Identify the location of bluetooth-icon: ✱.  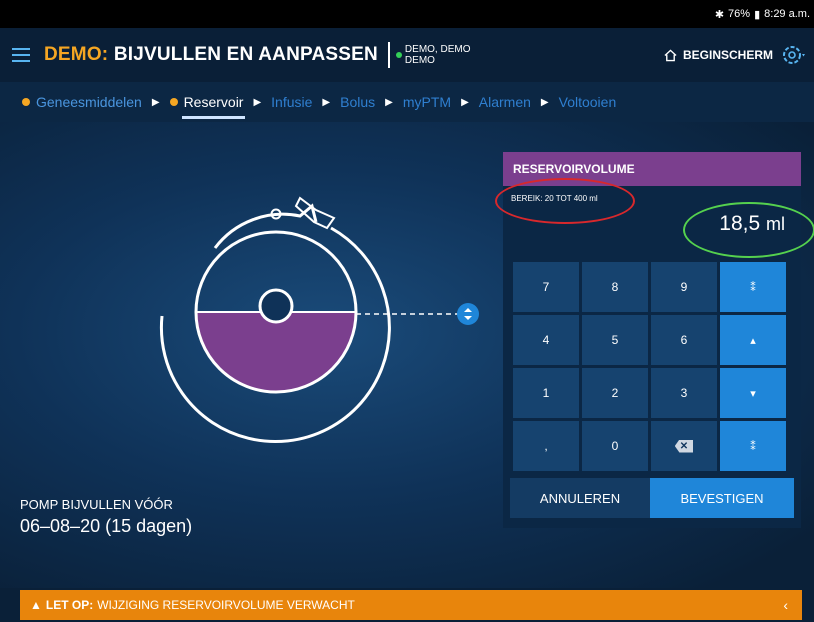
(719, 14).